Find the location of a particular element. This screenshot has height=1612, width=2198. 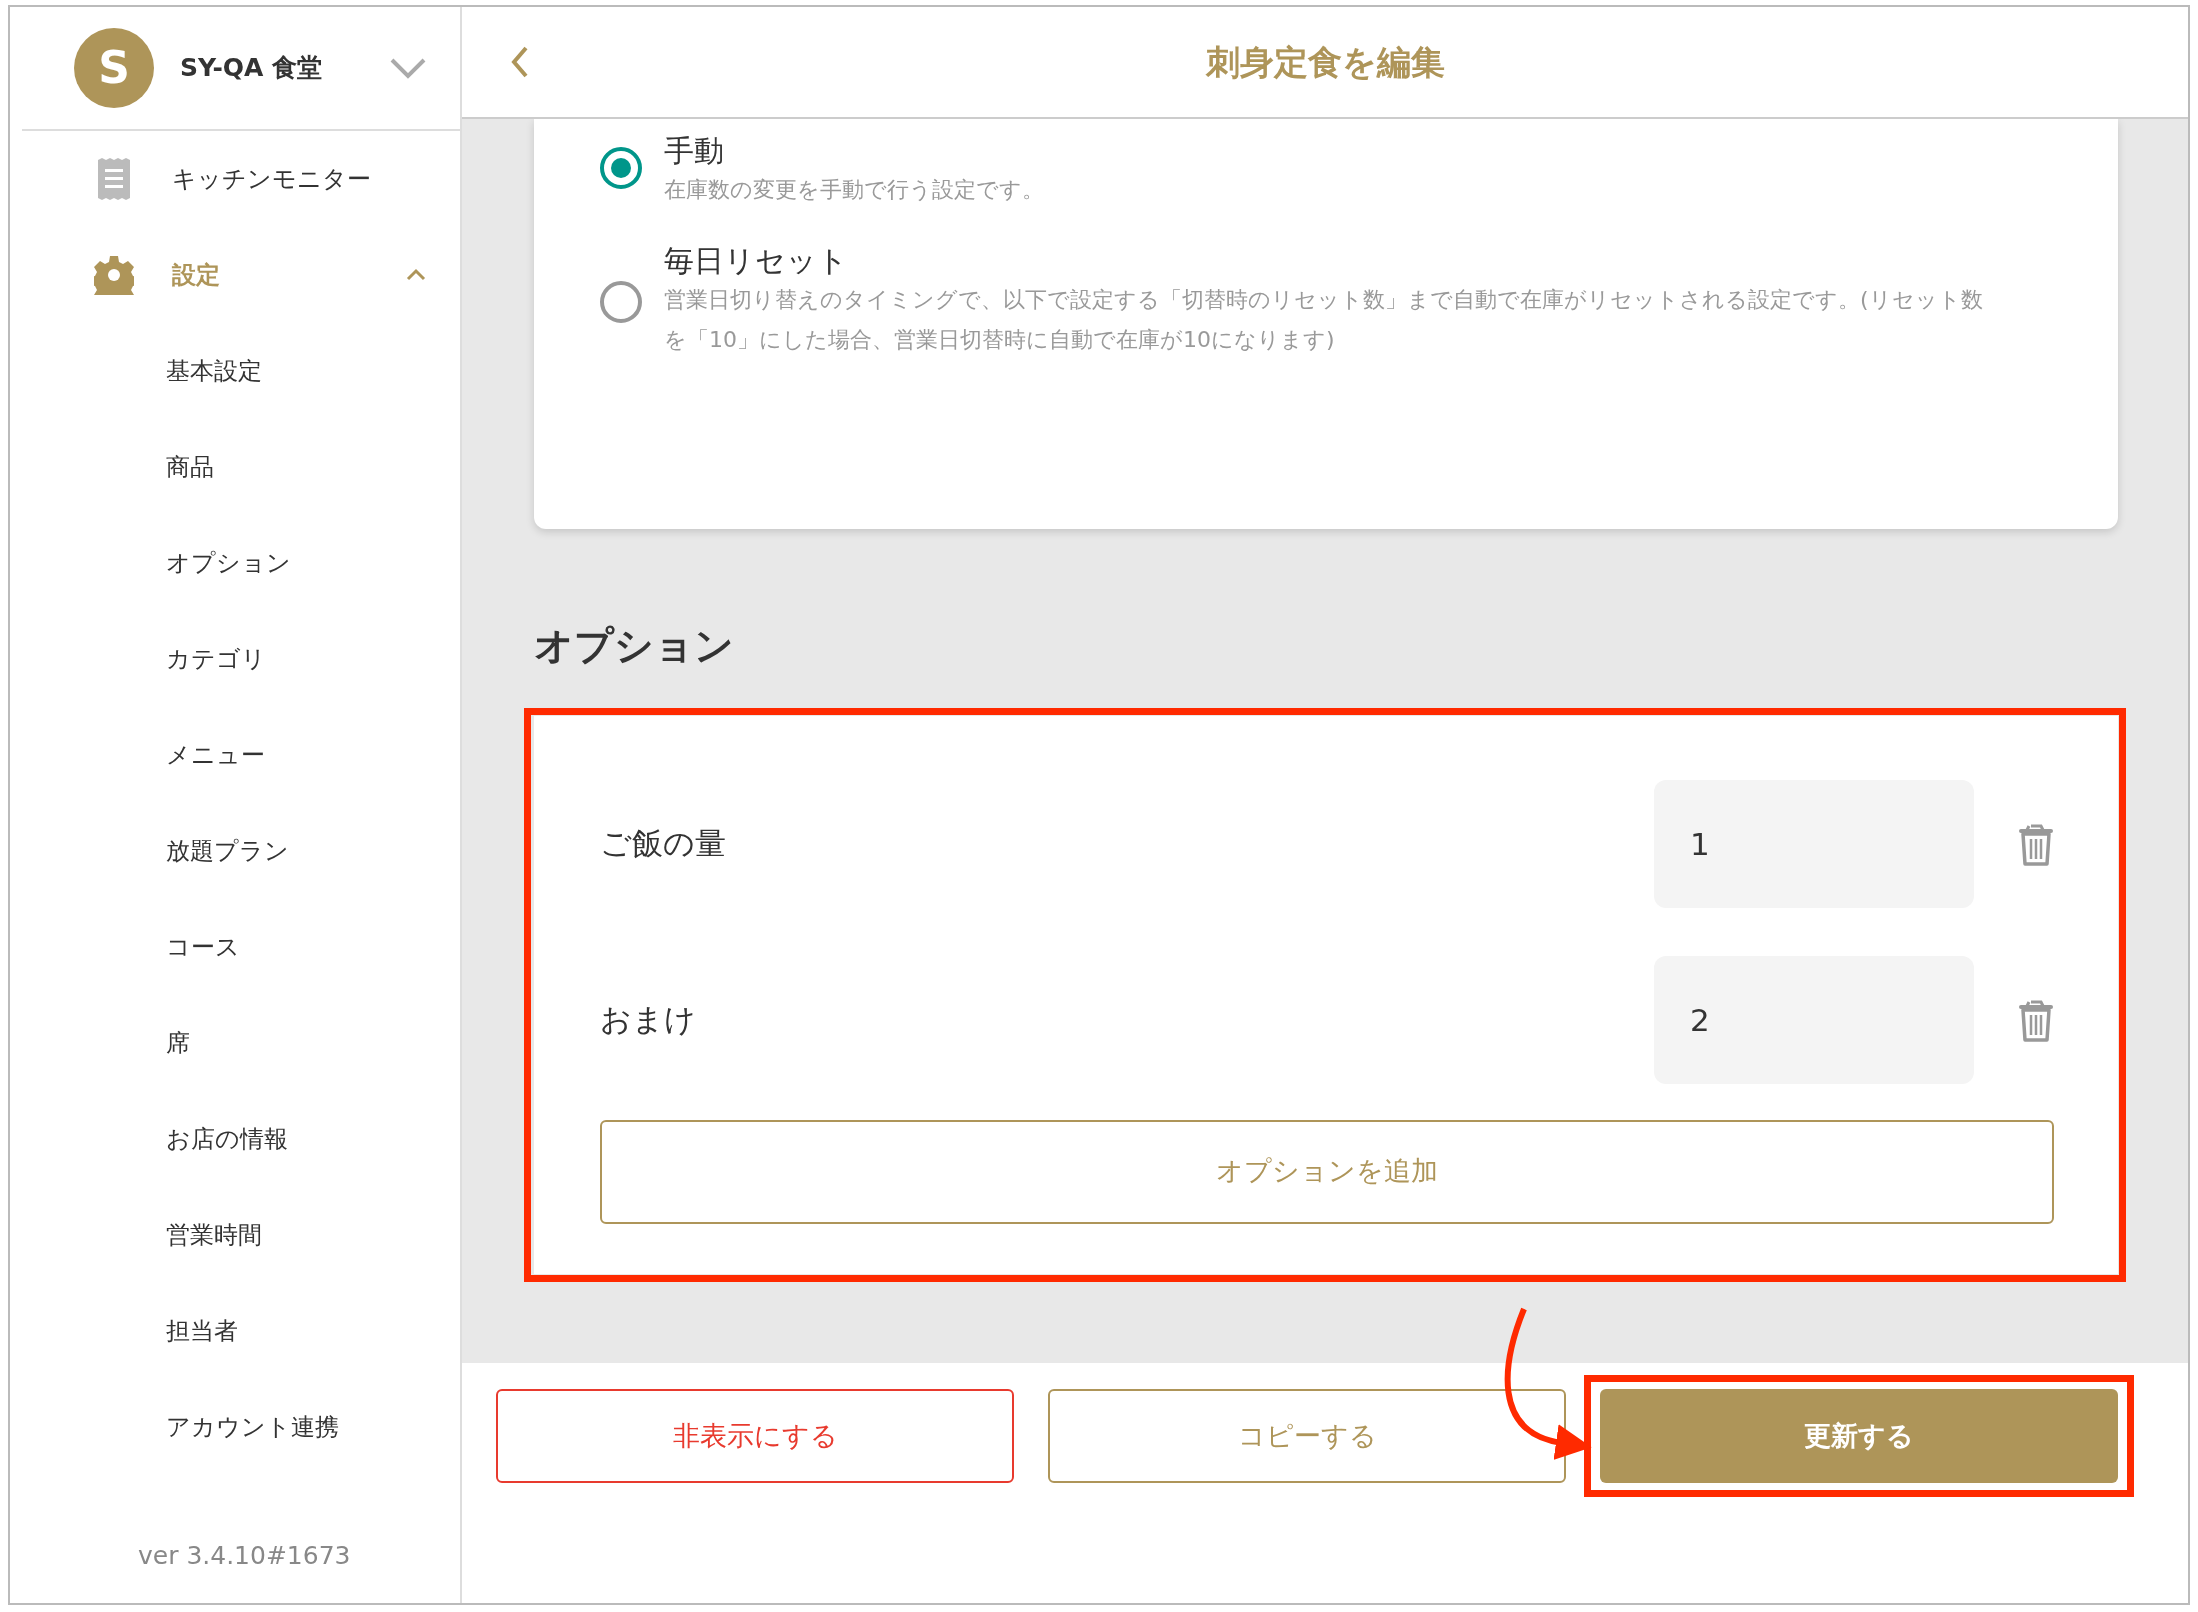

option-name: ご飯の量 is located at coordinates (663, 844).